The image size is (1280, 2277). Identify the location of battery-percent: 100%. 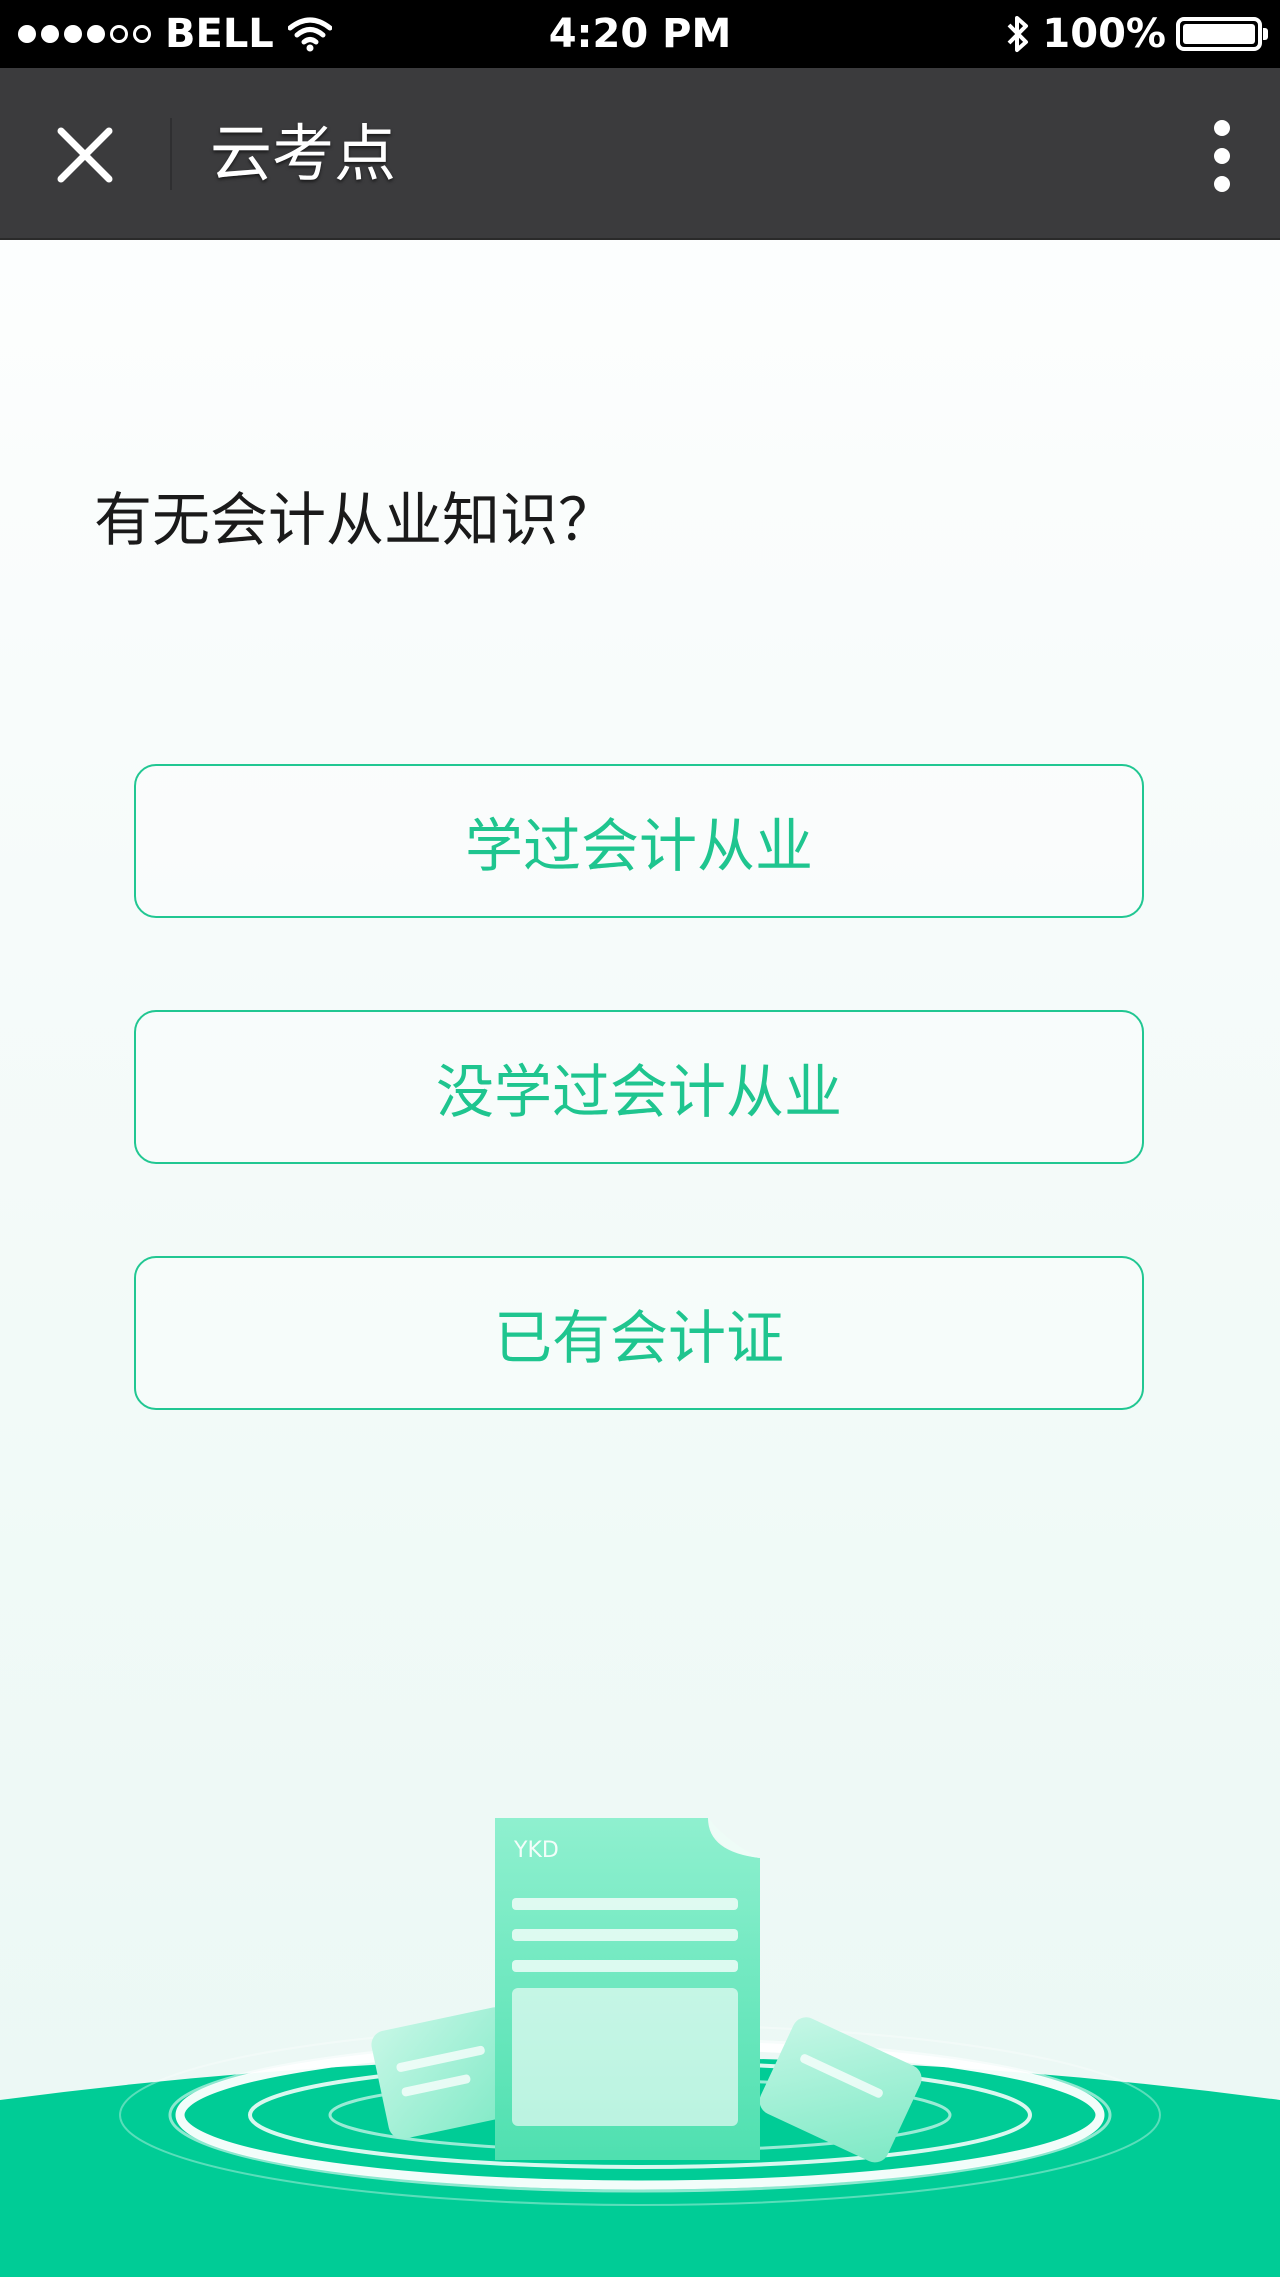
(1104, 34).